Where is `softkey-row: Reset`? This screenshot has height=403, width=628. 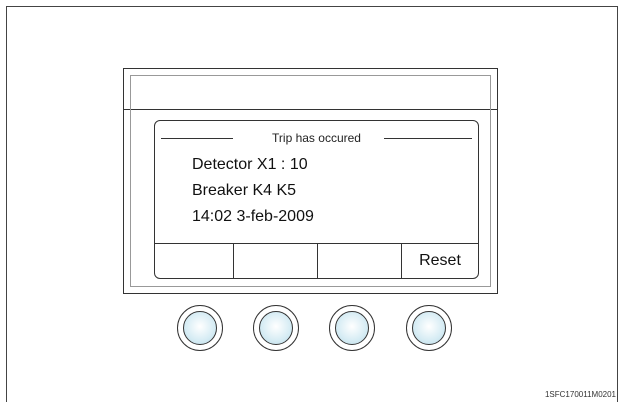
softkey-row: Reset is located at coordinates (316, 260).